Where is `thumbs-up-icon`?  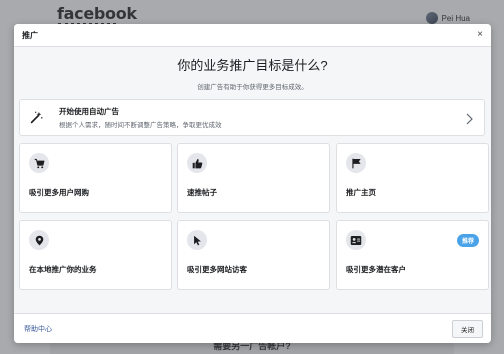 thumbs-up-icon is located at coordinates (197, 163).